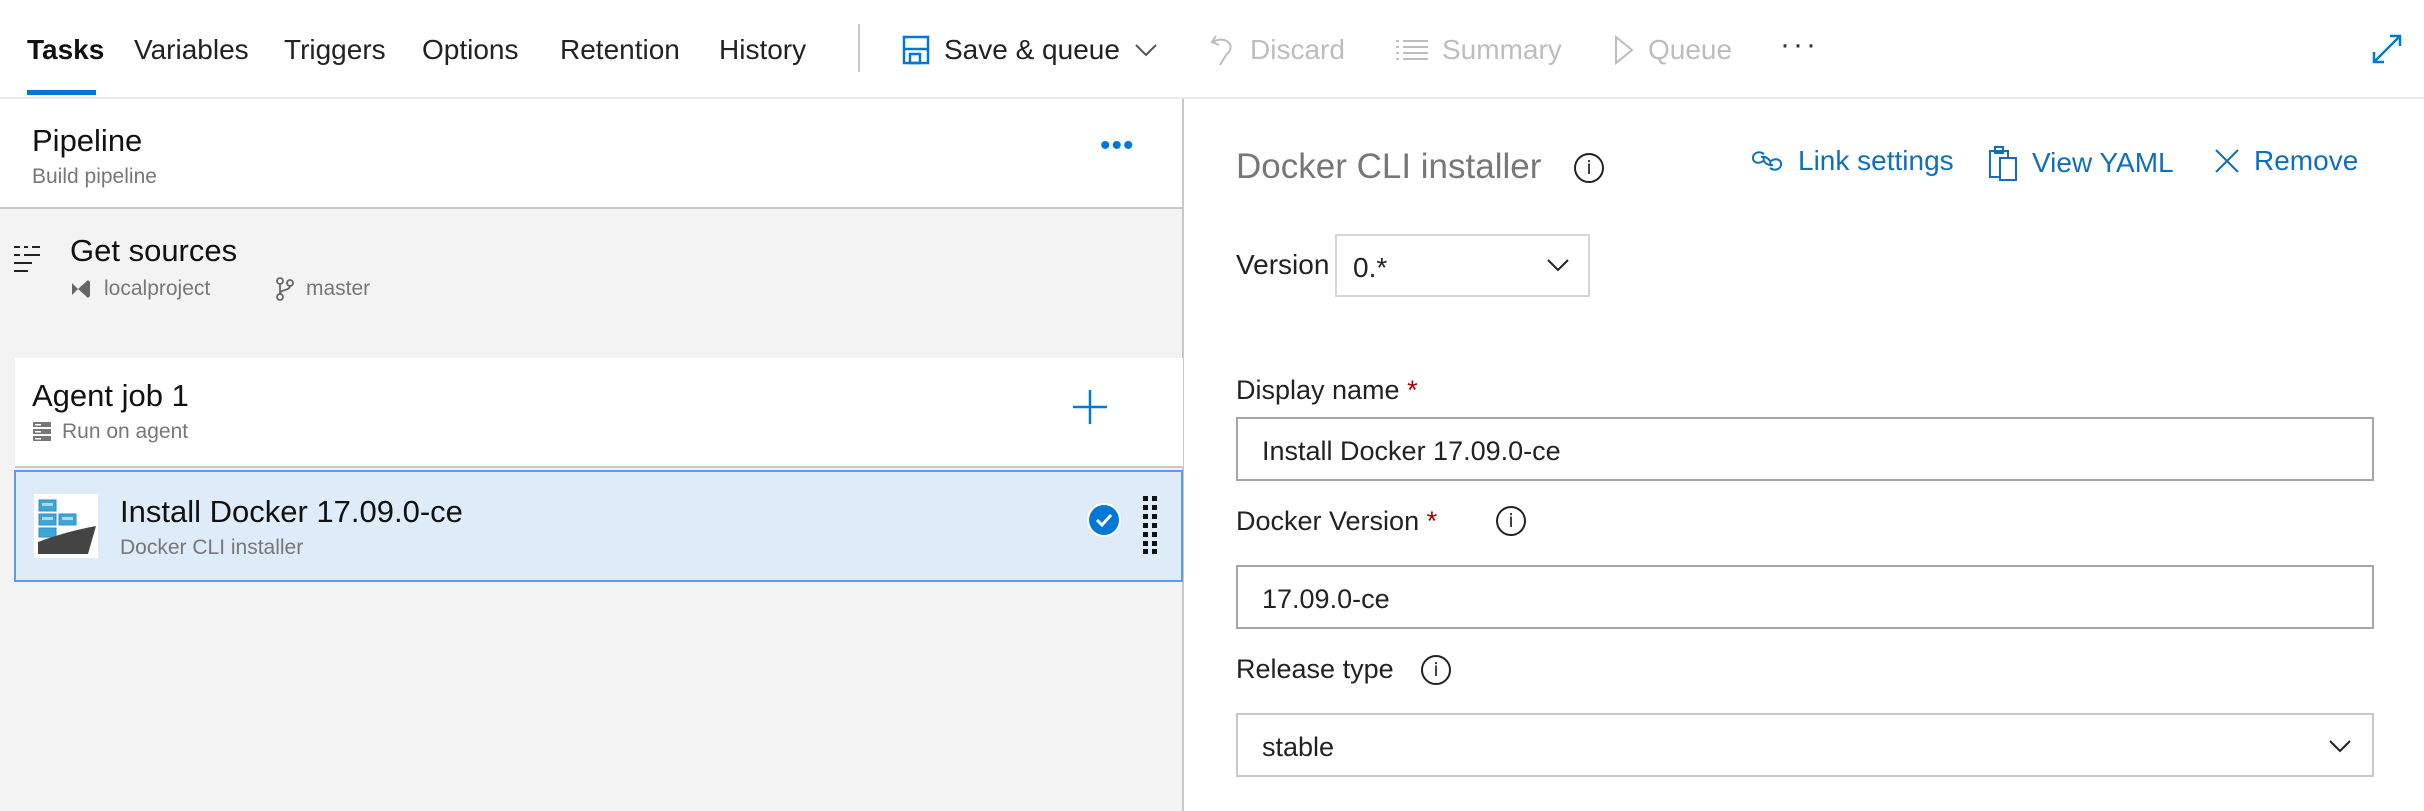 This screenshot has height=811, width=2424. Describe the element at coordinates (1117, 146) in the screenshot. I see `pipeline-more-button: •••` at that location.